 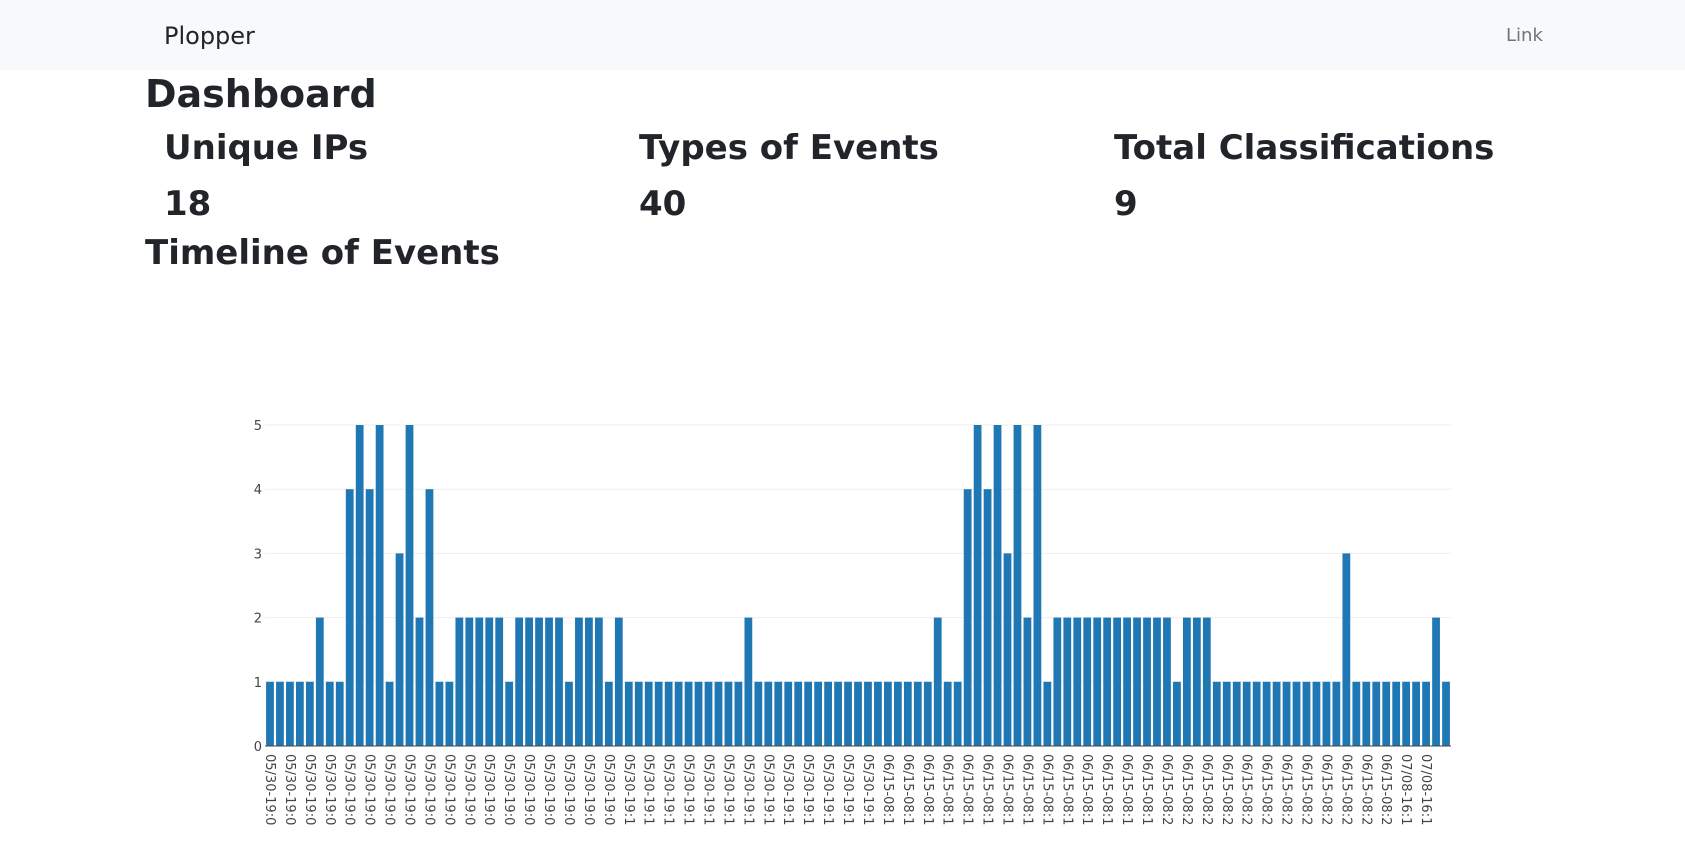 I want to click on y-tick-label: 1, so click(x=258, y=683).